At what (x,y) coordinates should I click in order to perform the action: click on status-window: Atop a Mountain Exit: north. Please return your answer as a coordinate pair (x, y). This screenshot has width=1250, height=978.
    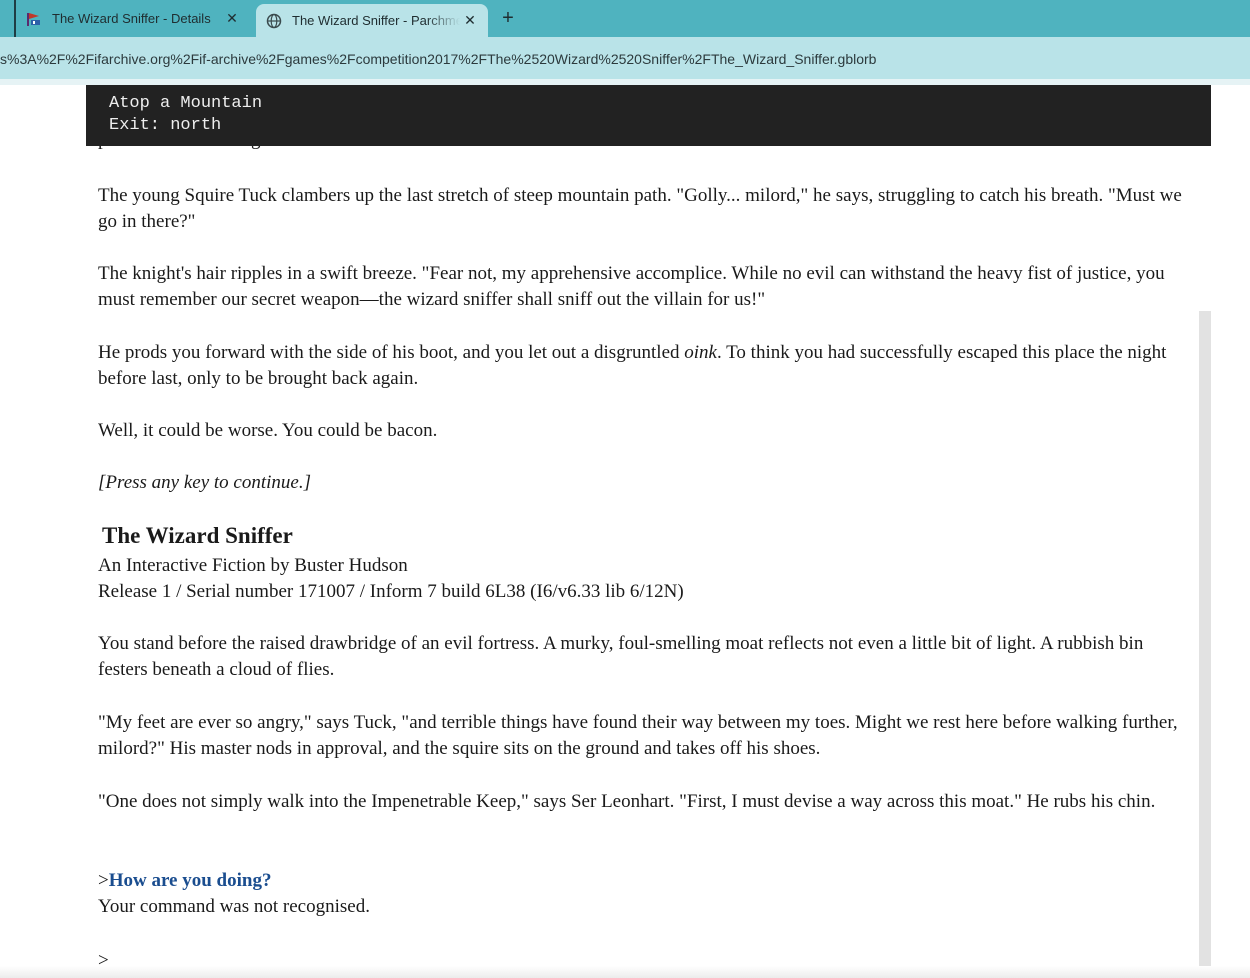
    Looking at the image, I should click on (648, 115).